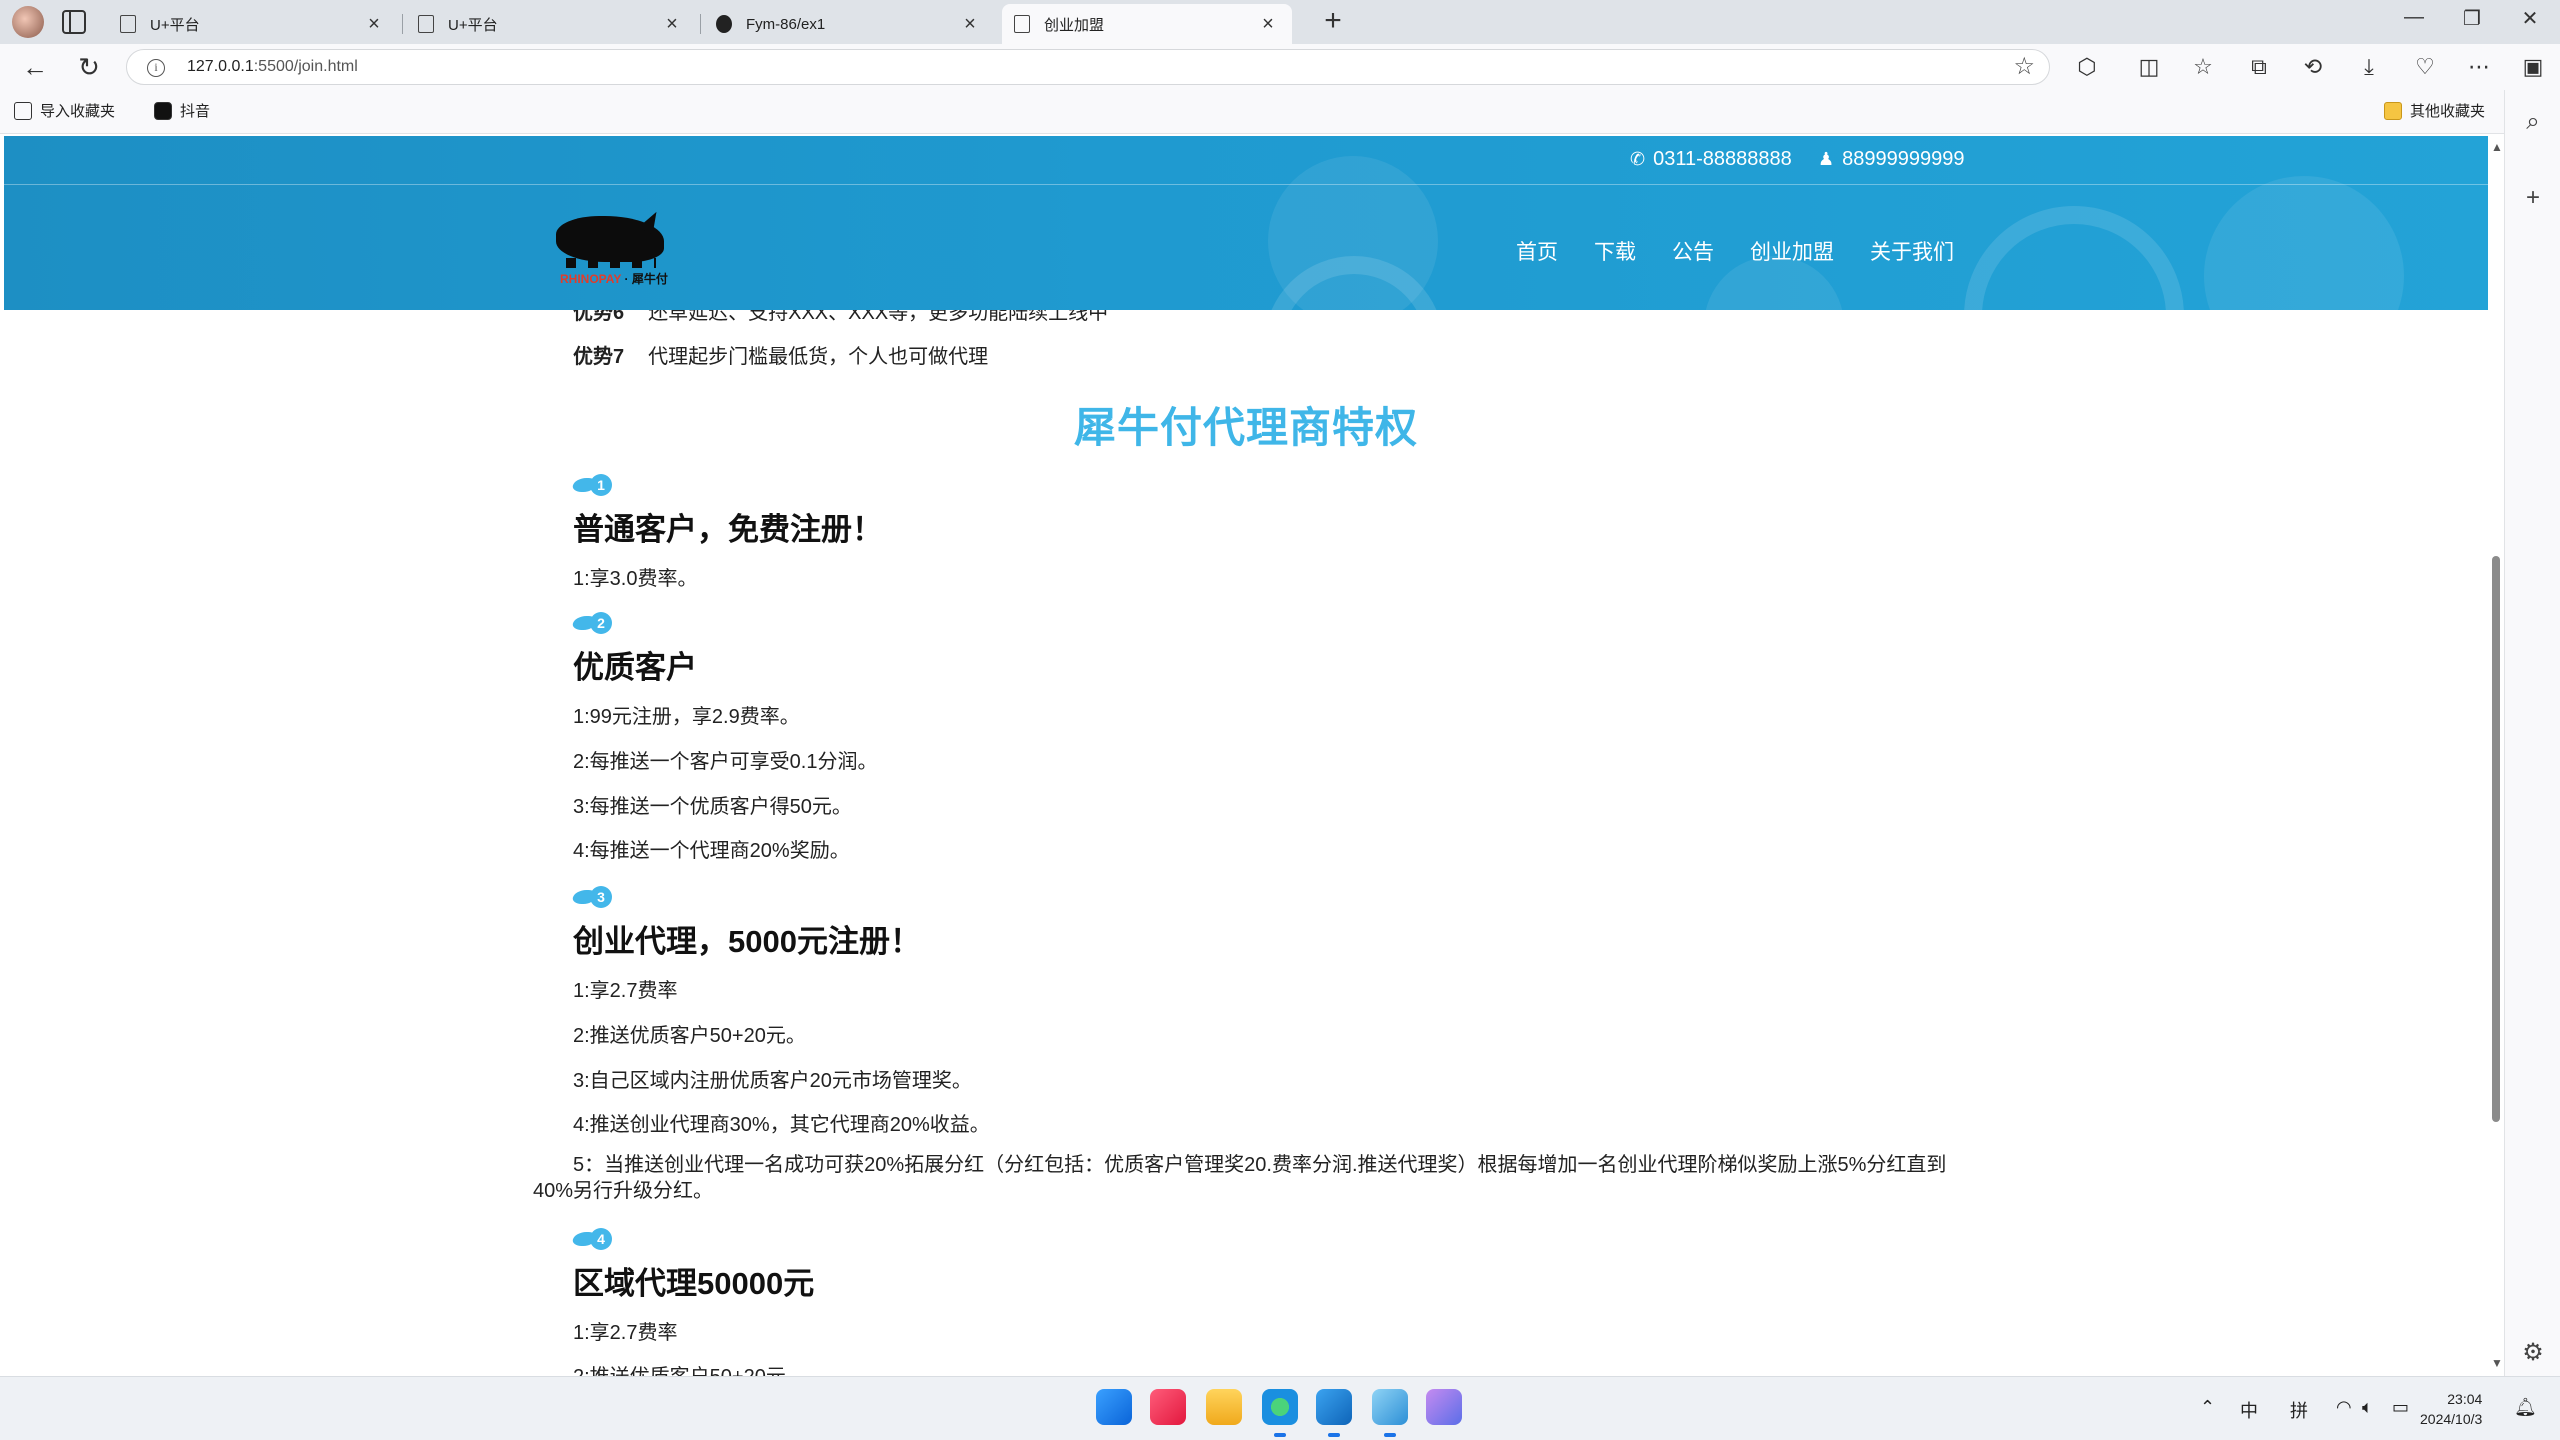  I want to click on system-clock: 23:04 2024/10/3, so click(2451, 1409).